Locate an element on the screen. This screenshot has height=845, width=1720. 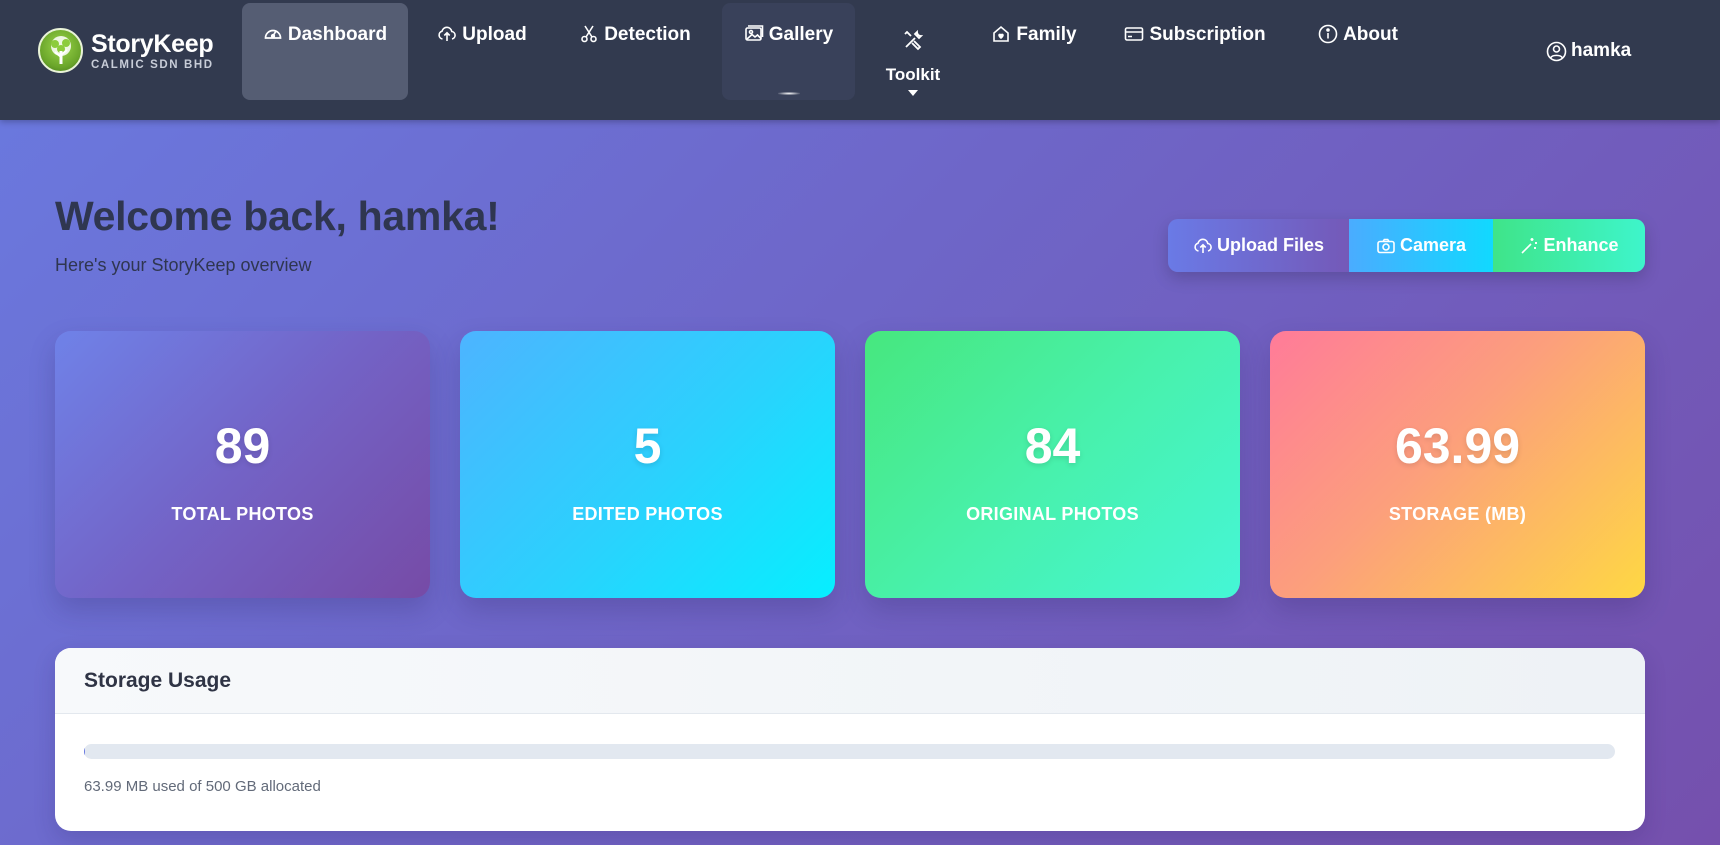
upload-files-button: Upload Files is located at coordinates (1258, 245).